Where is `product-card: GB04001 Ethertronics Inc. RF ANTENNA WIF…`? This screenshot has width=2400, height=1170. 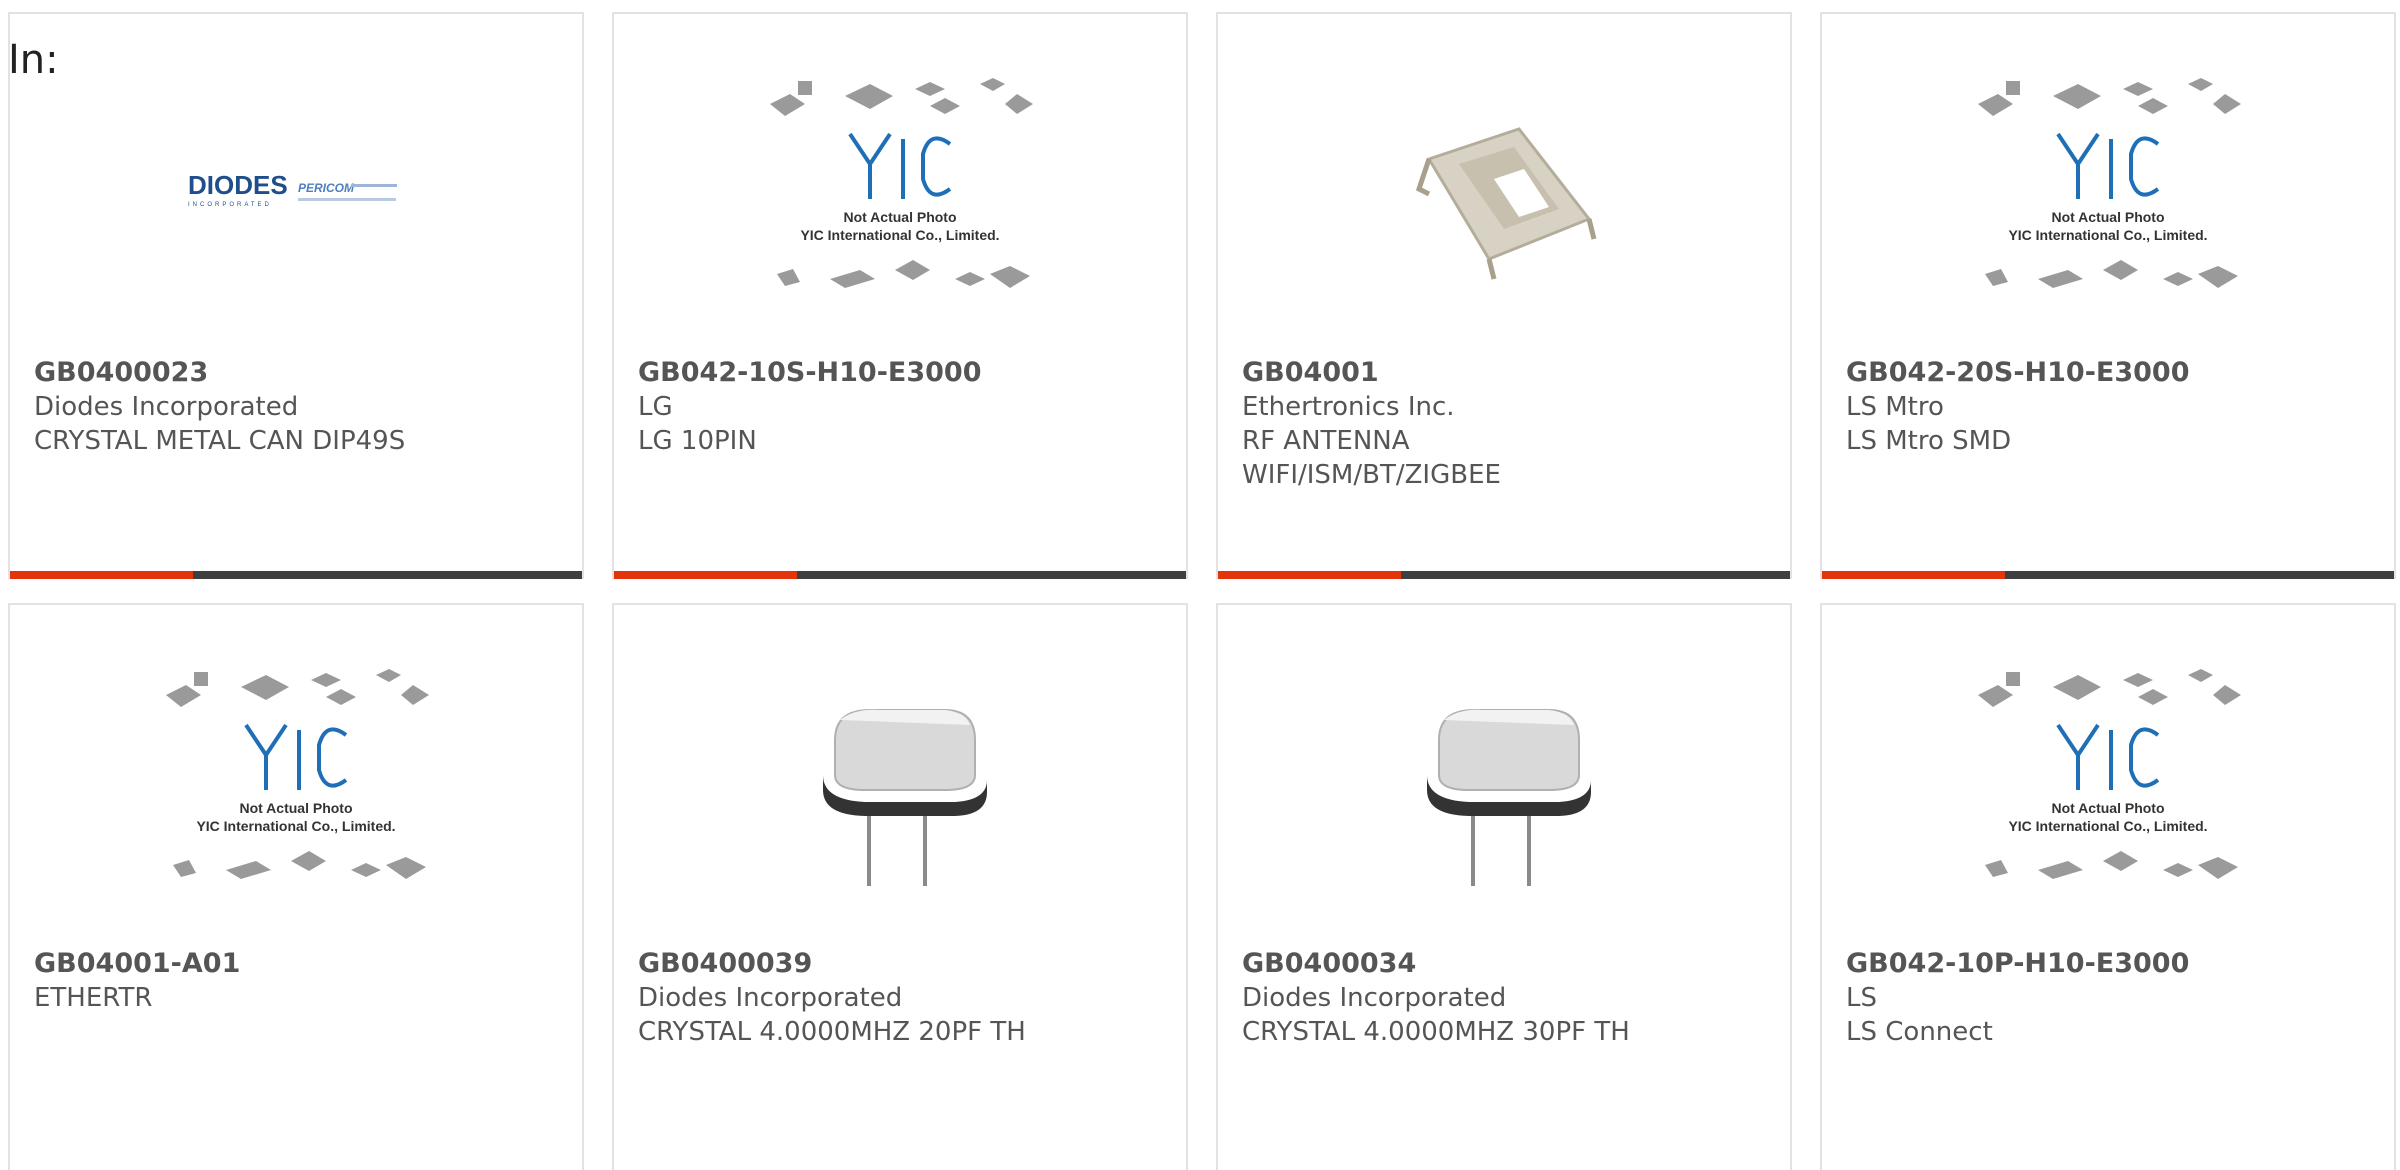 product-card: GB04001 Ethertronics Inc. RF ANTENNA WIF… is located at coordinates (1504, 295).